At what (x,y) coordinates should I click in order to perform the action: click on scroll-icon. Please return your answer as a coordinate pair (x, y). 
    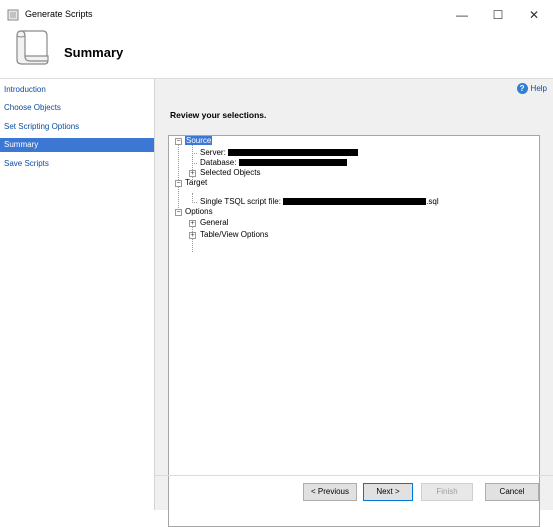
    Looking at the image, I should click on (13, 15).